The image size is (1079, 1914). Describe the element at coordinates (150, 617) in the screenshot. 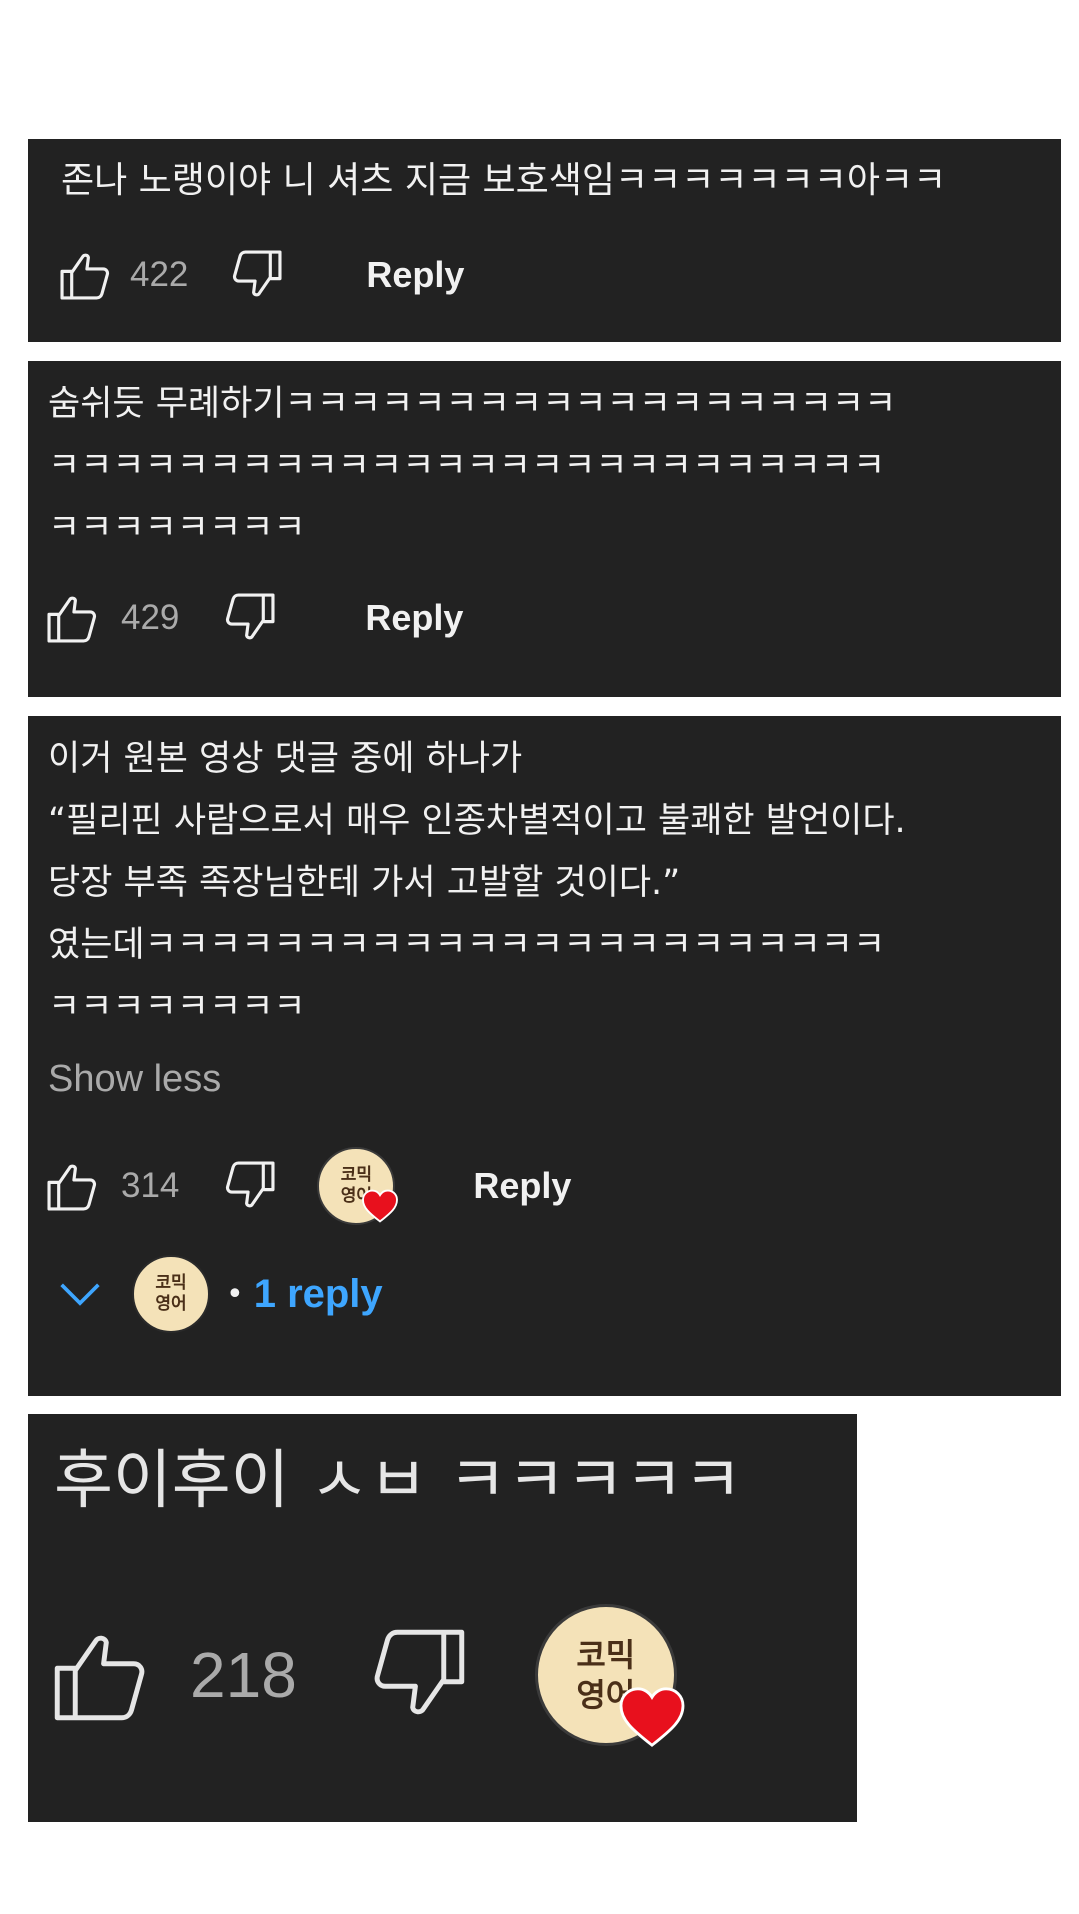

I see `like-count: 429` at that location.